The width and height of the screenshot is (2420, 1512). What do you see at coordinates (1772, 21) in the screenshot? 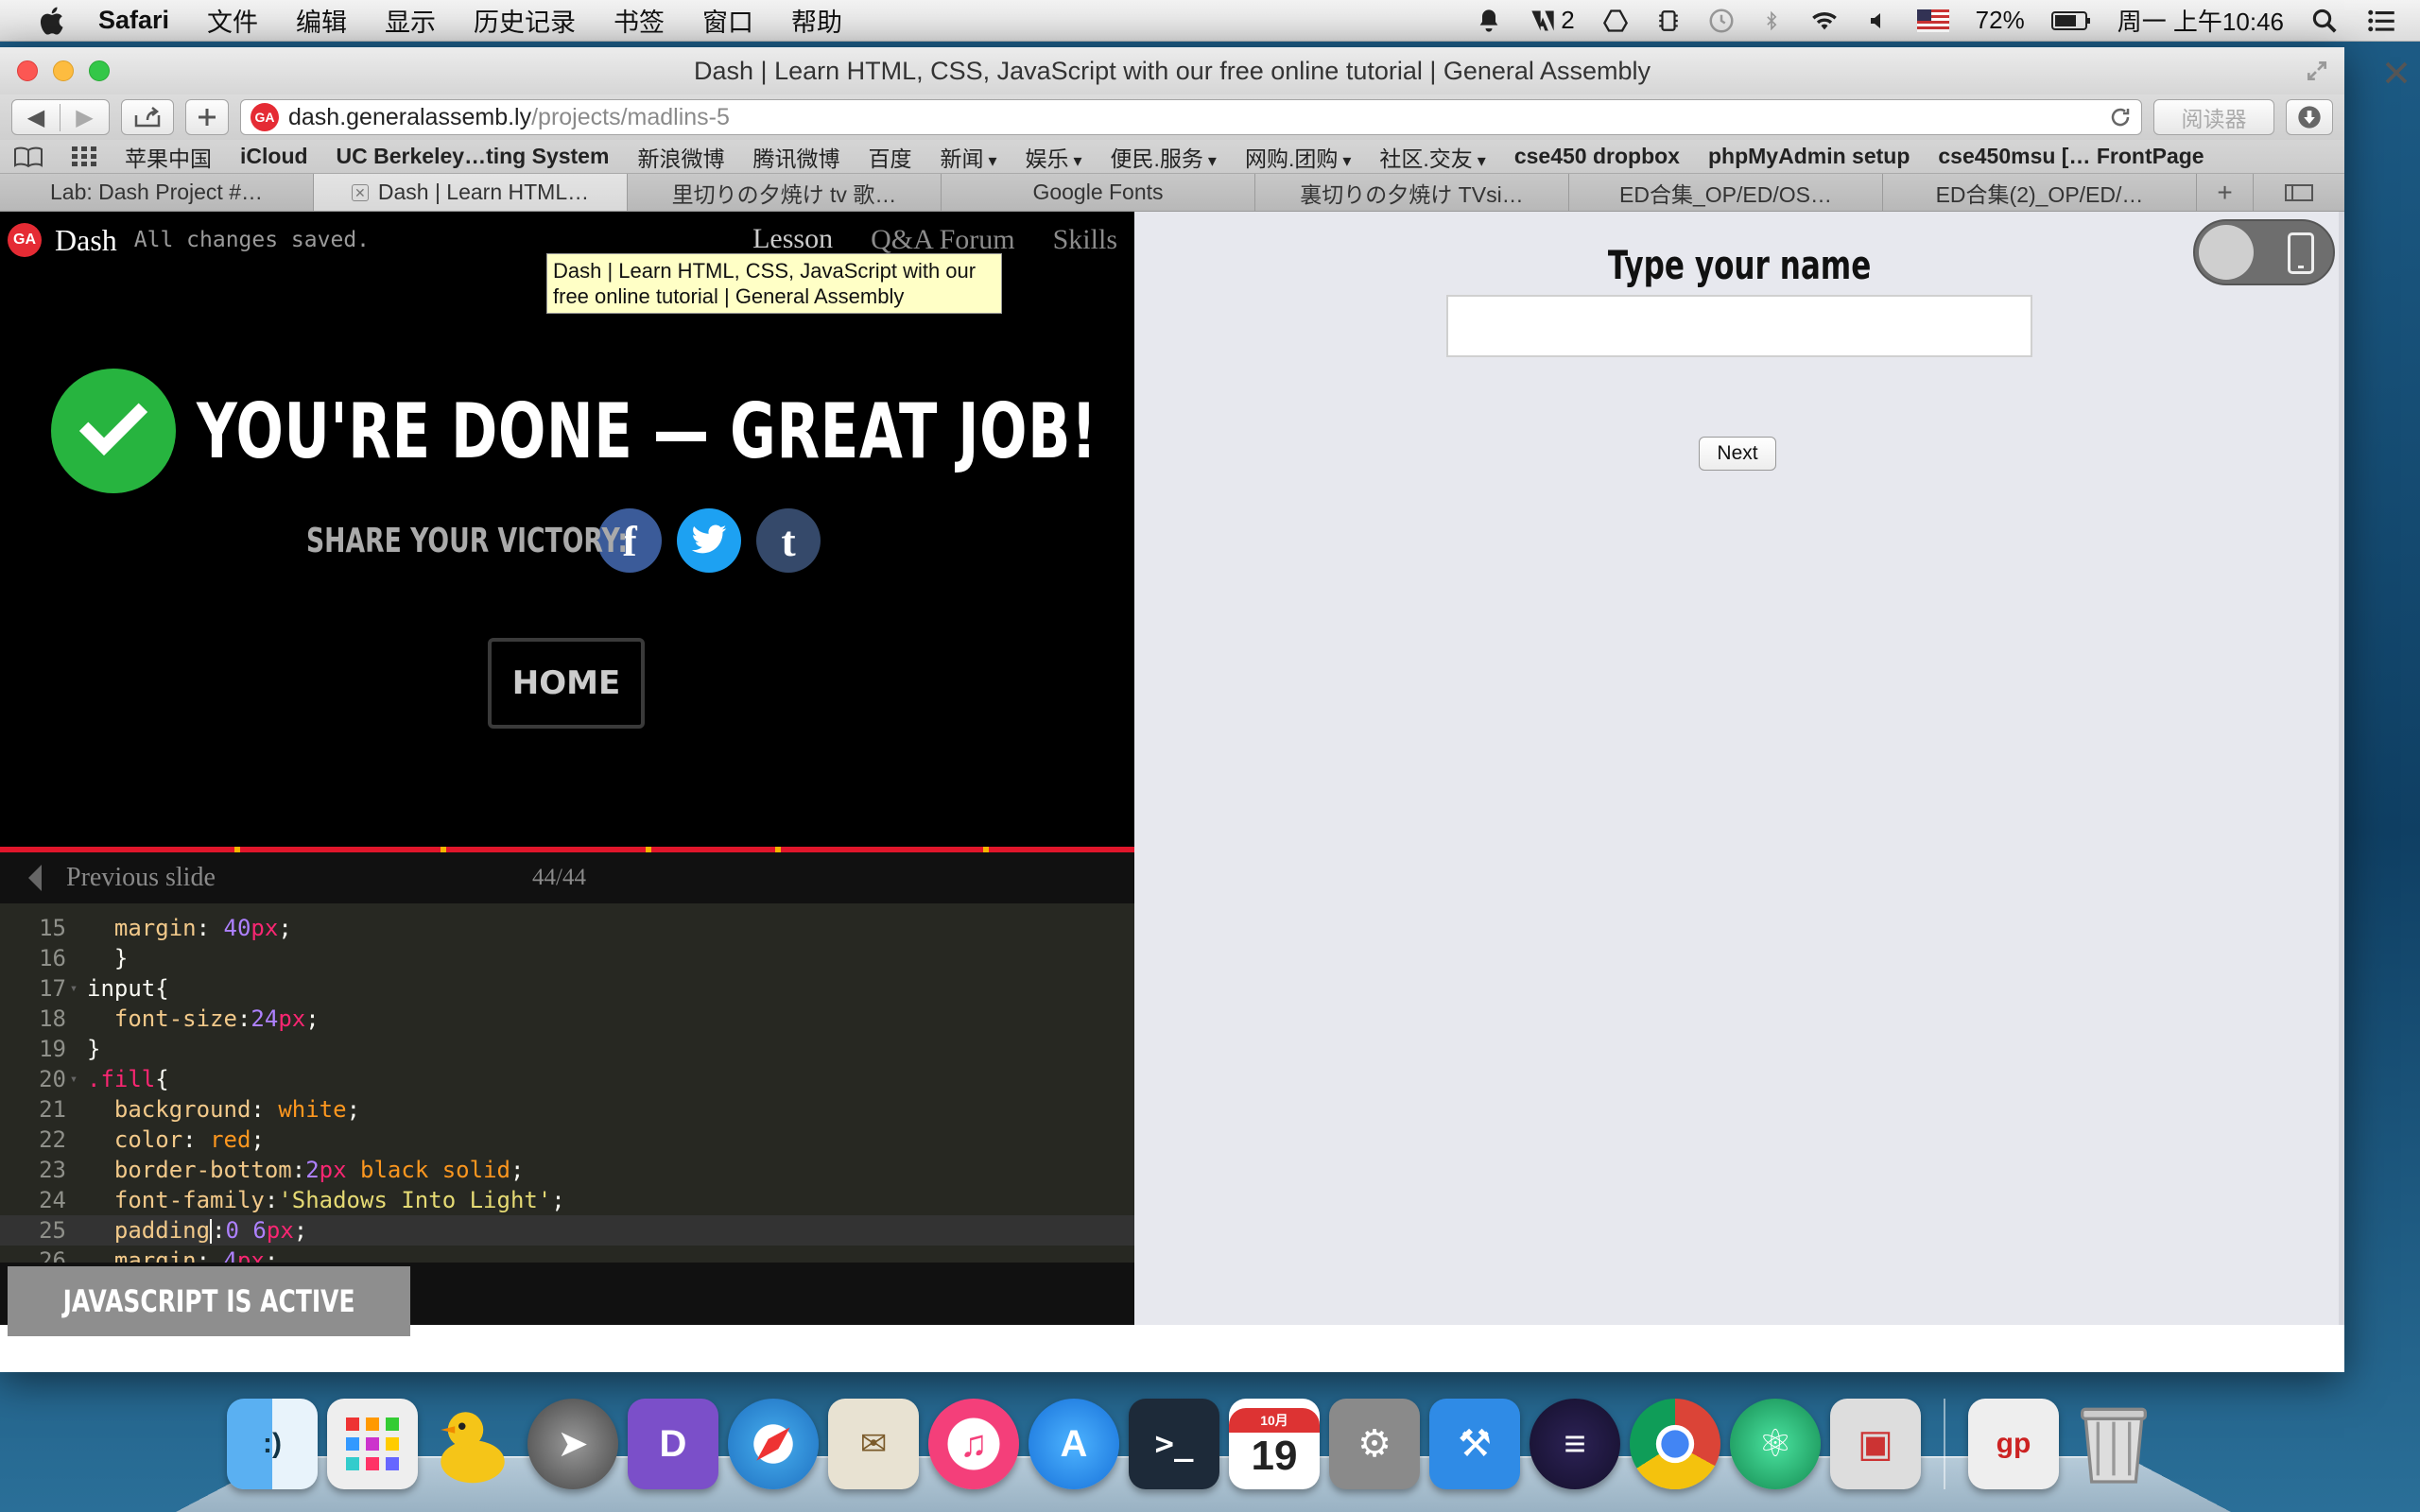
I see `bluetooth-icon` at bounding box center [1772, 21].